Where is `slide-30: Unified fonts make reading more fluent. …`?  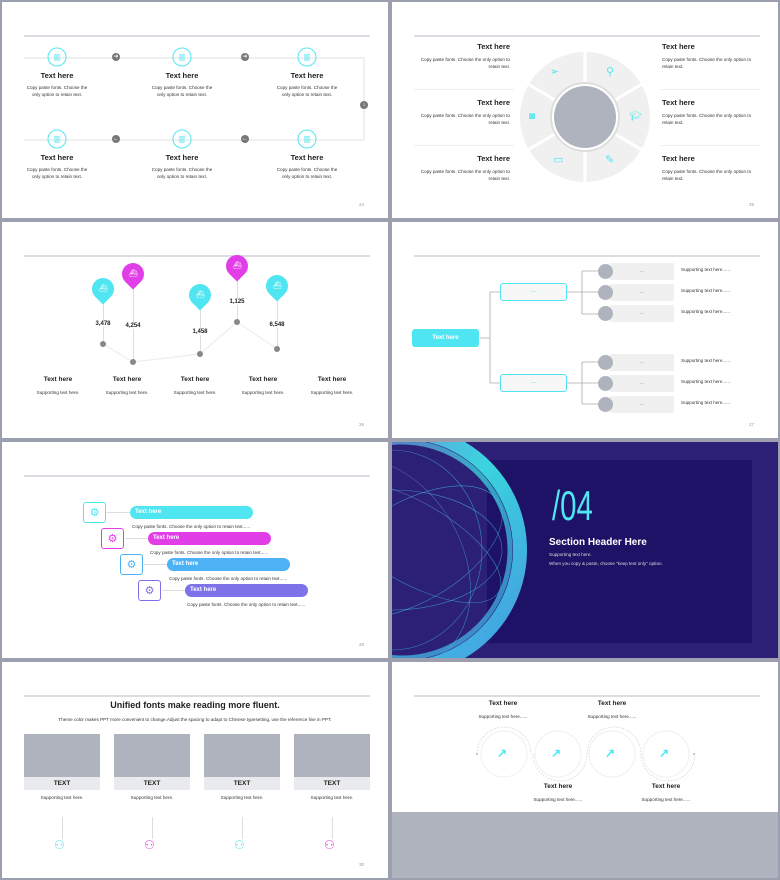
slide-30: Unified fonts make reading more fluent. … is located at coordinates (195, 770).